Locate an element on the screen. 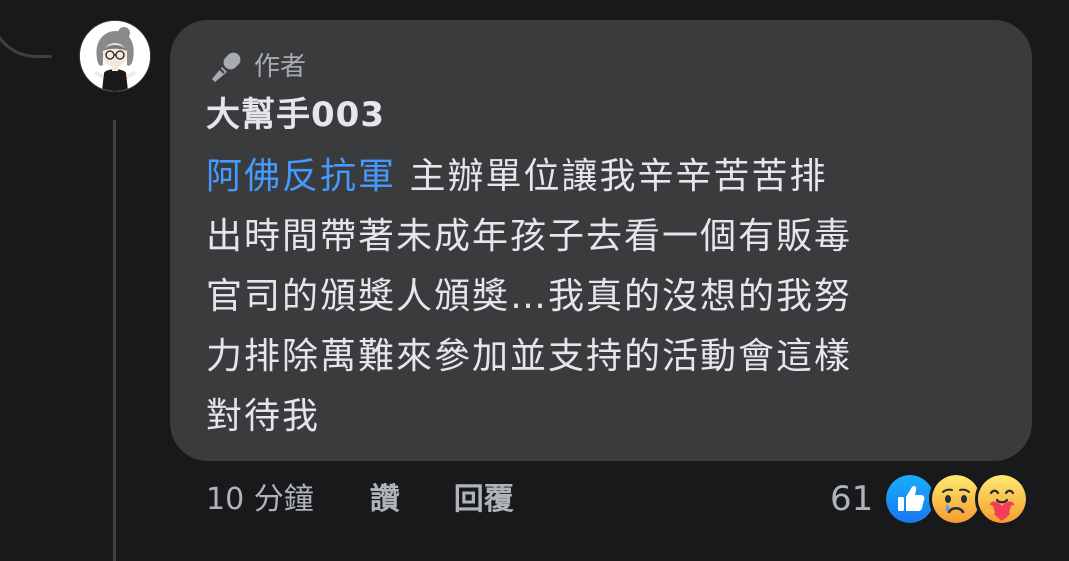 The image size is (1069, 561). author-badge: 作者 is located at coordinates (257, 67).